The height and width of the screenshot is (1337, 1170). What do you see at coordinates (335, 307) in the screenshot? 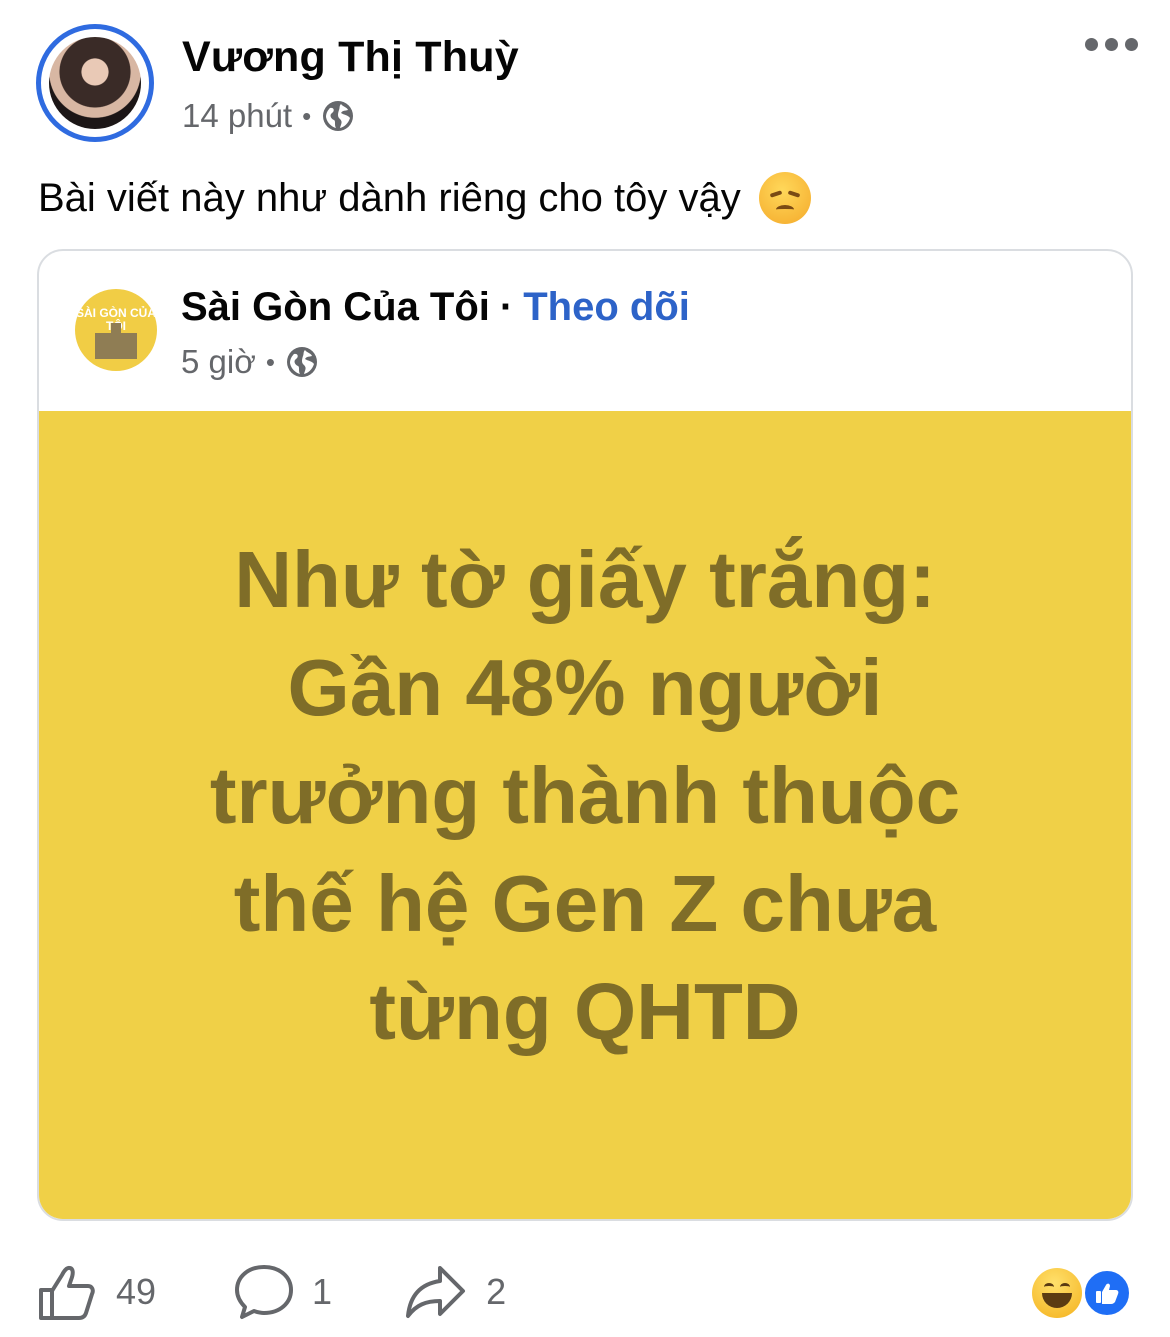
I see `page-name: Sài Gòn Của Tôi` at bounding box center [335, 307].